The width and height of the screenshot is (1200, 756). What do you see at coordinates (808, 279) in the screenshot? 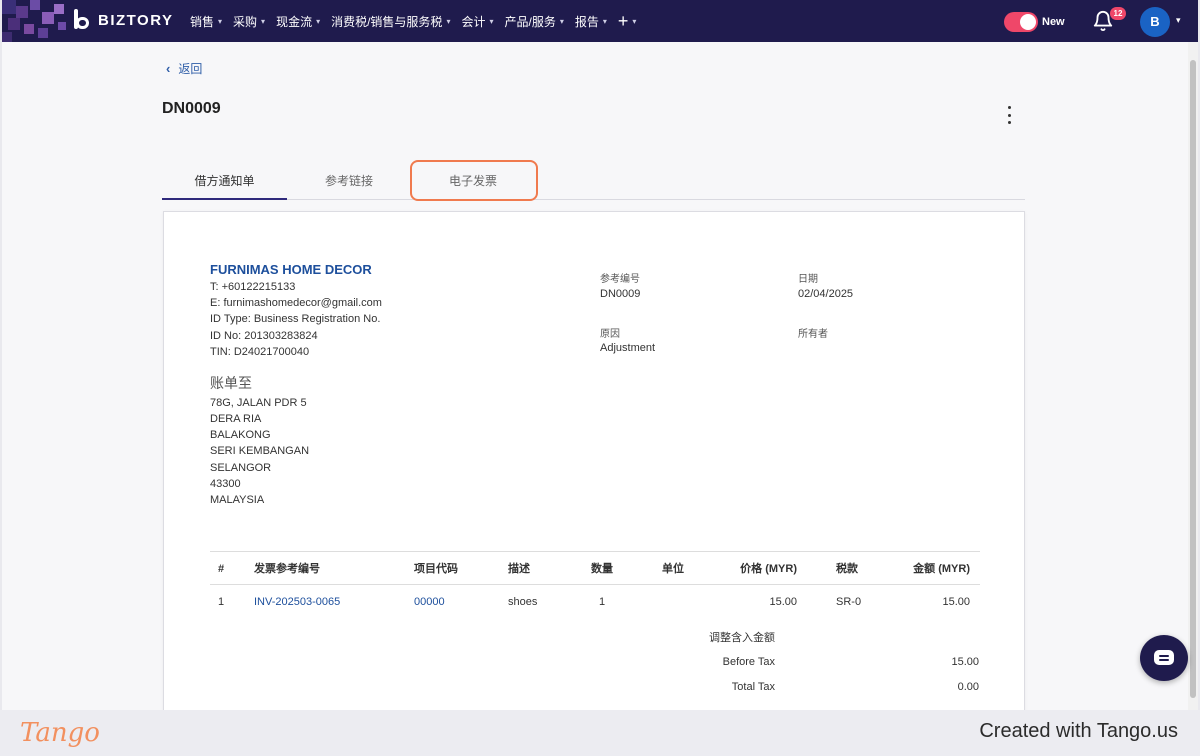
I see `date-label: 日期` at bounding box center [808, 279].